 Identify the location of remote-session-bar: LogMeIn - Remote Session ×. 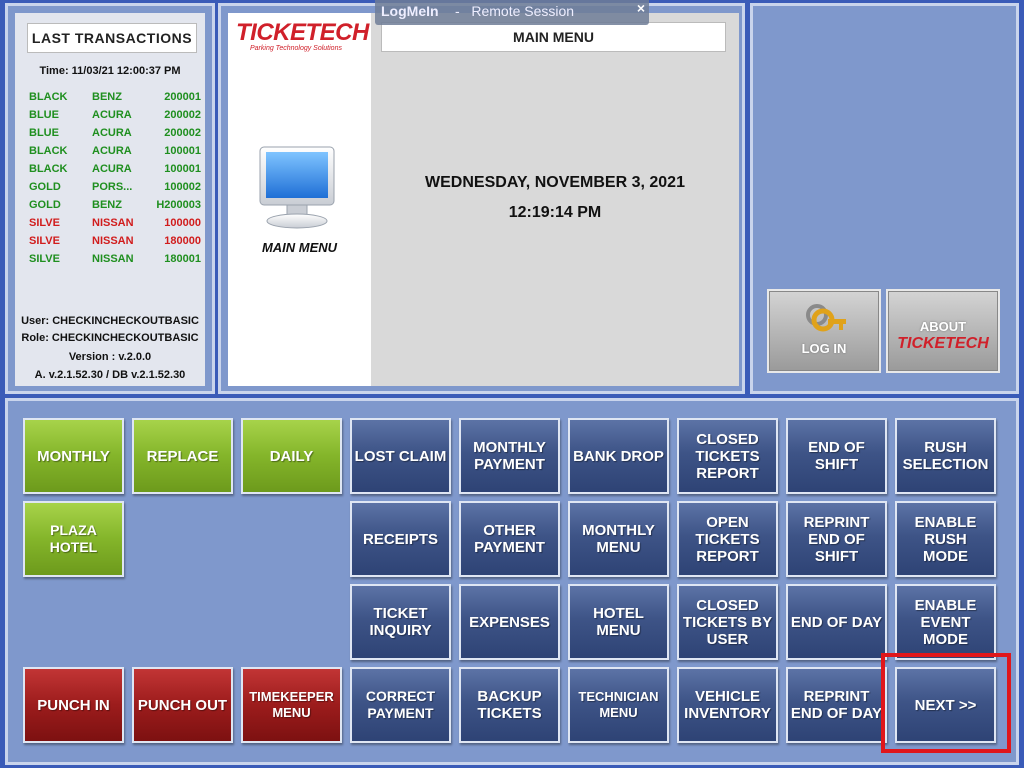
(512, 12).